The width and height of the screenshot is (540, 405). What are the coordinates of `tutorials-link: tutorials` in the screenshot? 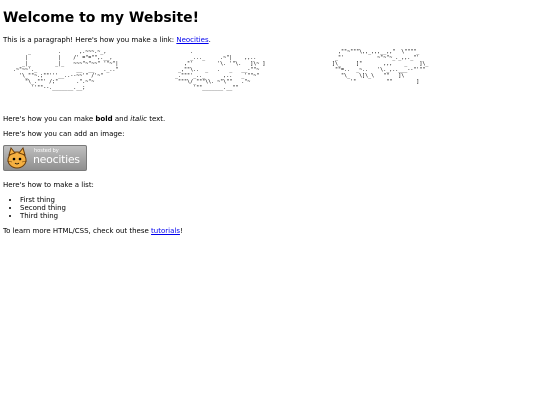 It's located at (165, 231).